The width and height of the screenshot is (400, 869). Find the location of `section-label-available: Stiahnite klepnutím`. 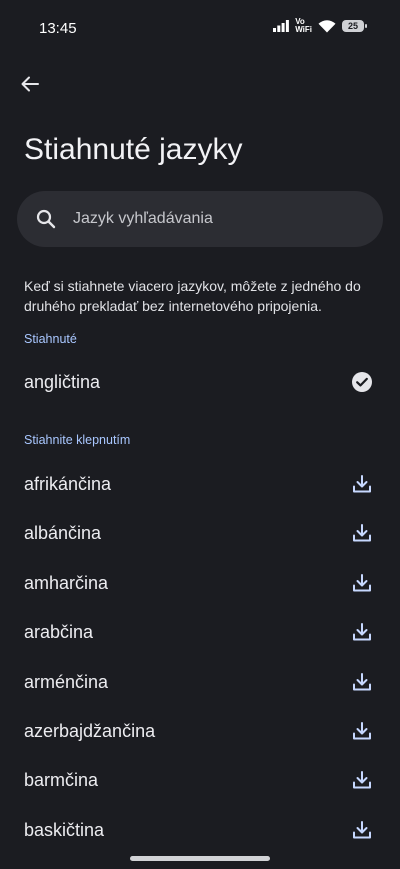

section-label-available: Stiahnite klepnutím is located at coordinates (77, 440).